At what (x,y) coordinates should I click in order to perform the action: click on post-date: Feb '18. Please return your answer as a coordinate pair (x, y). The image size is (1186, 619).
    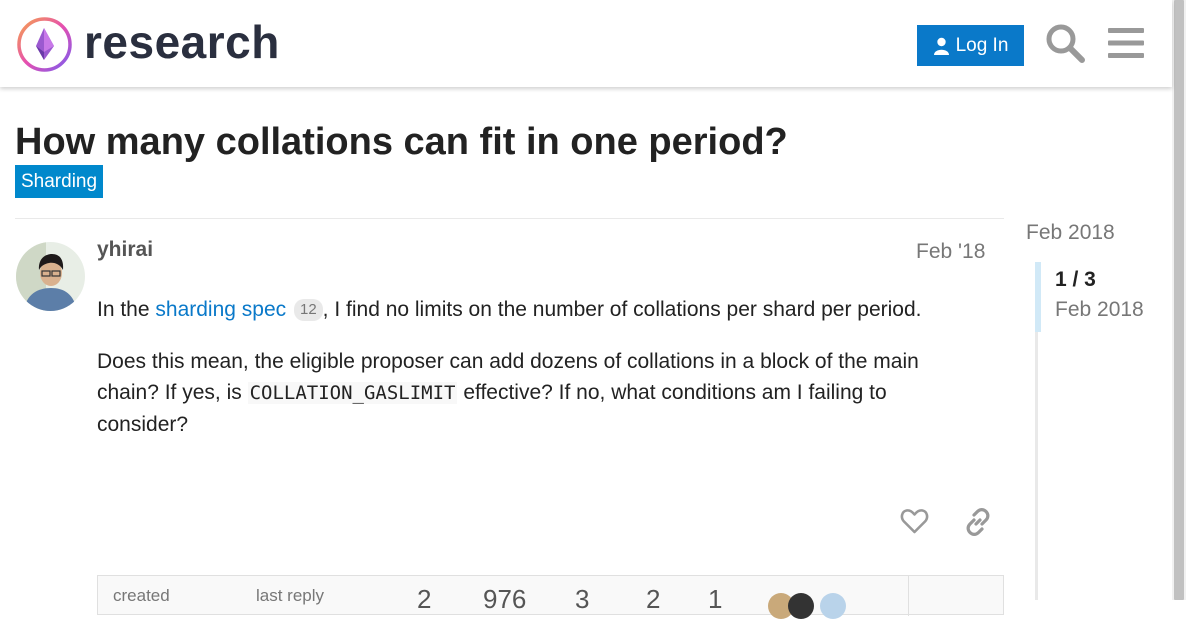
    Looking at the image, I should click on (950, 252).